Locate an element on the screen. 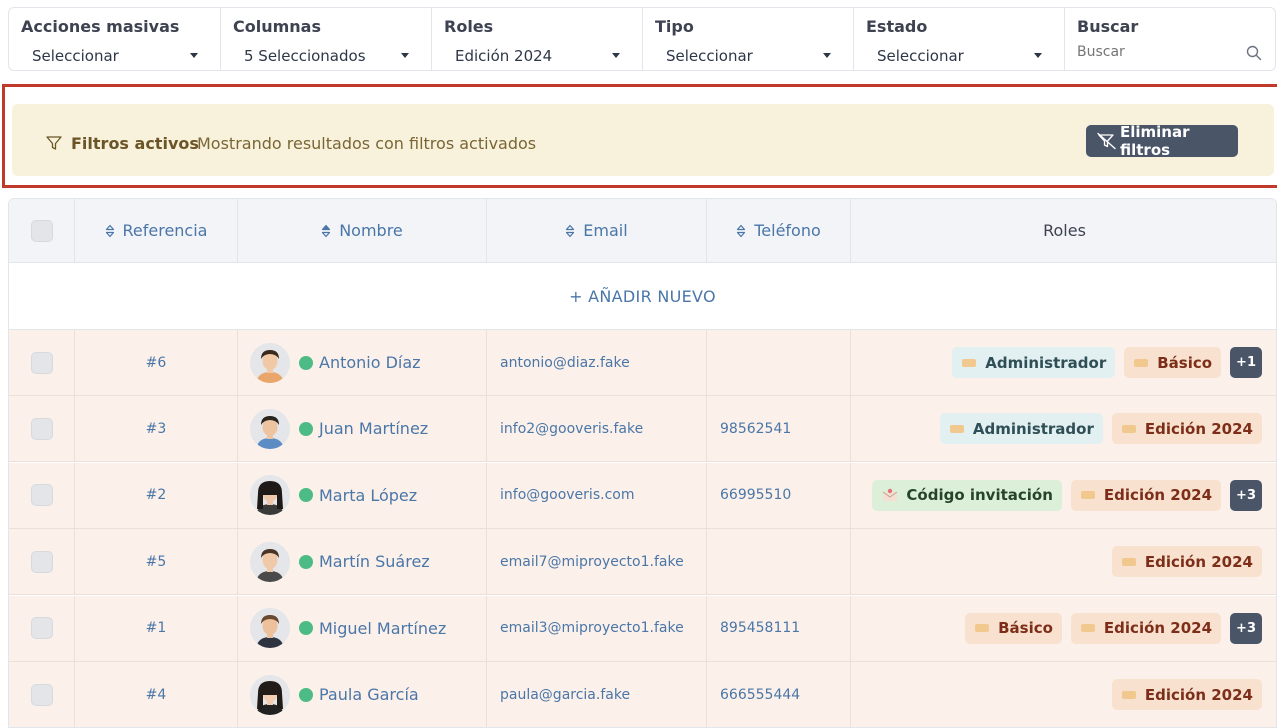 The image size is (1277, 728). name-cell: Martín Suárez is located at coordinates (362, 562).